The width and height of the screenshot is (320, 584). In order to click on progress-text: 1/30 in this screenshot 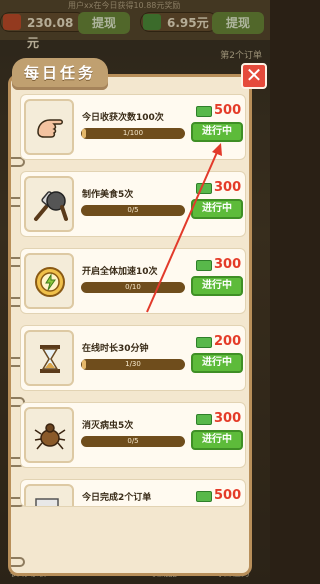, I will do `click(133, 364)`.